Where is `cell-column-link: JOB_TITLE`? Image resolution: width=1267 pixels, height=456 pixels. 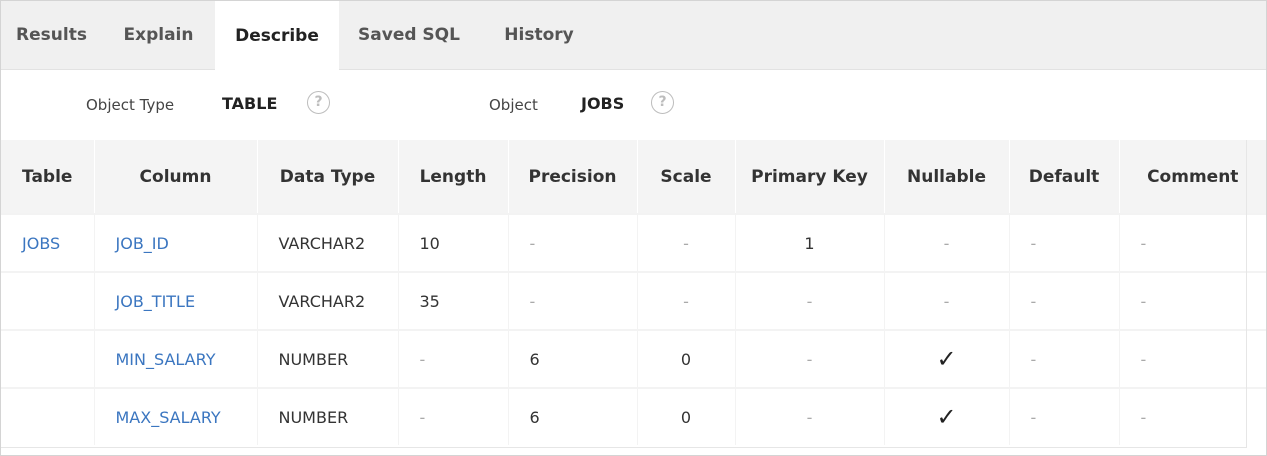
cell-column-link: JOB_TITLE is located at coordinates (176, 300).